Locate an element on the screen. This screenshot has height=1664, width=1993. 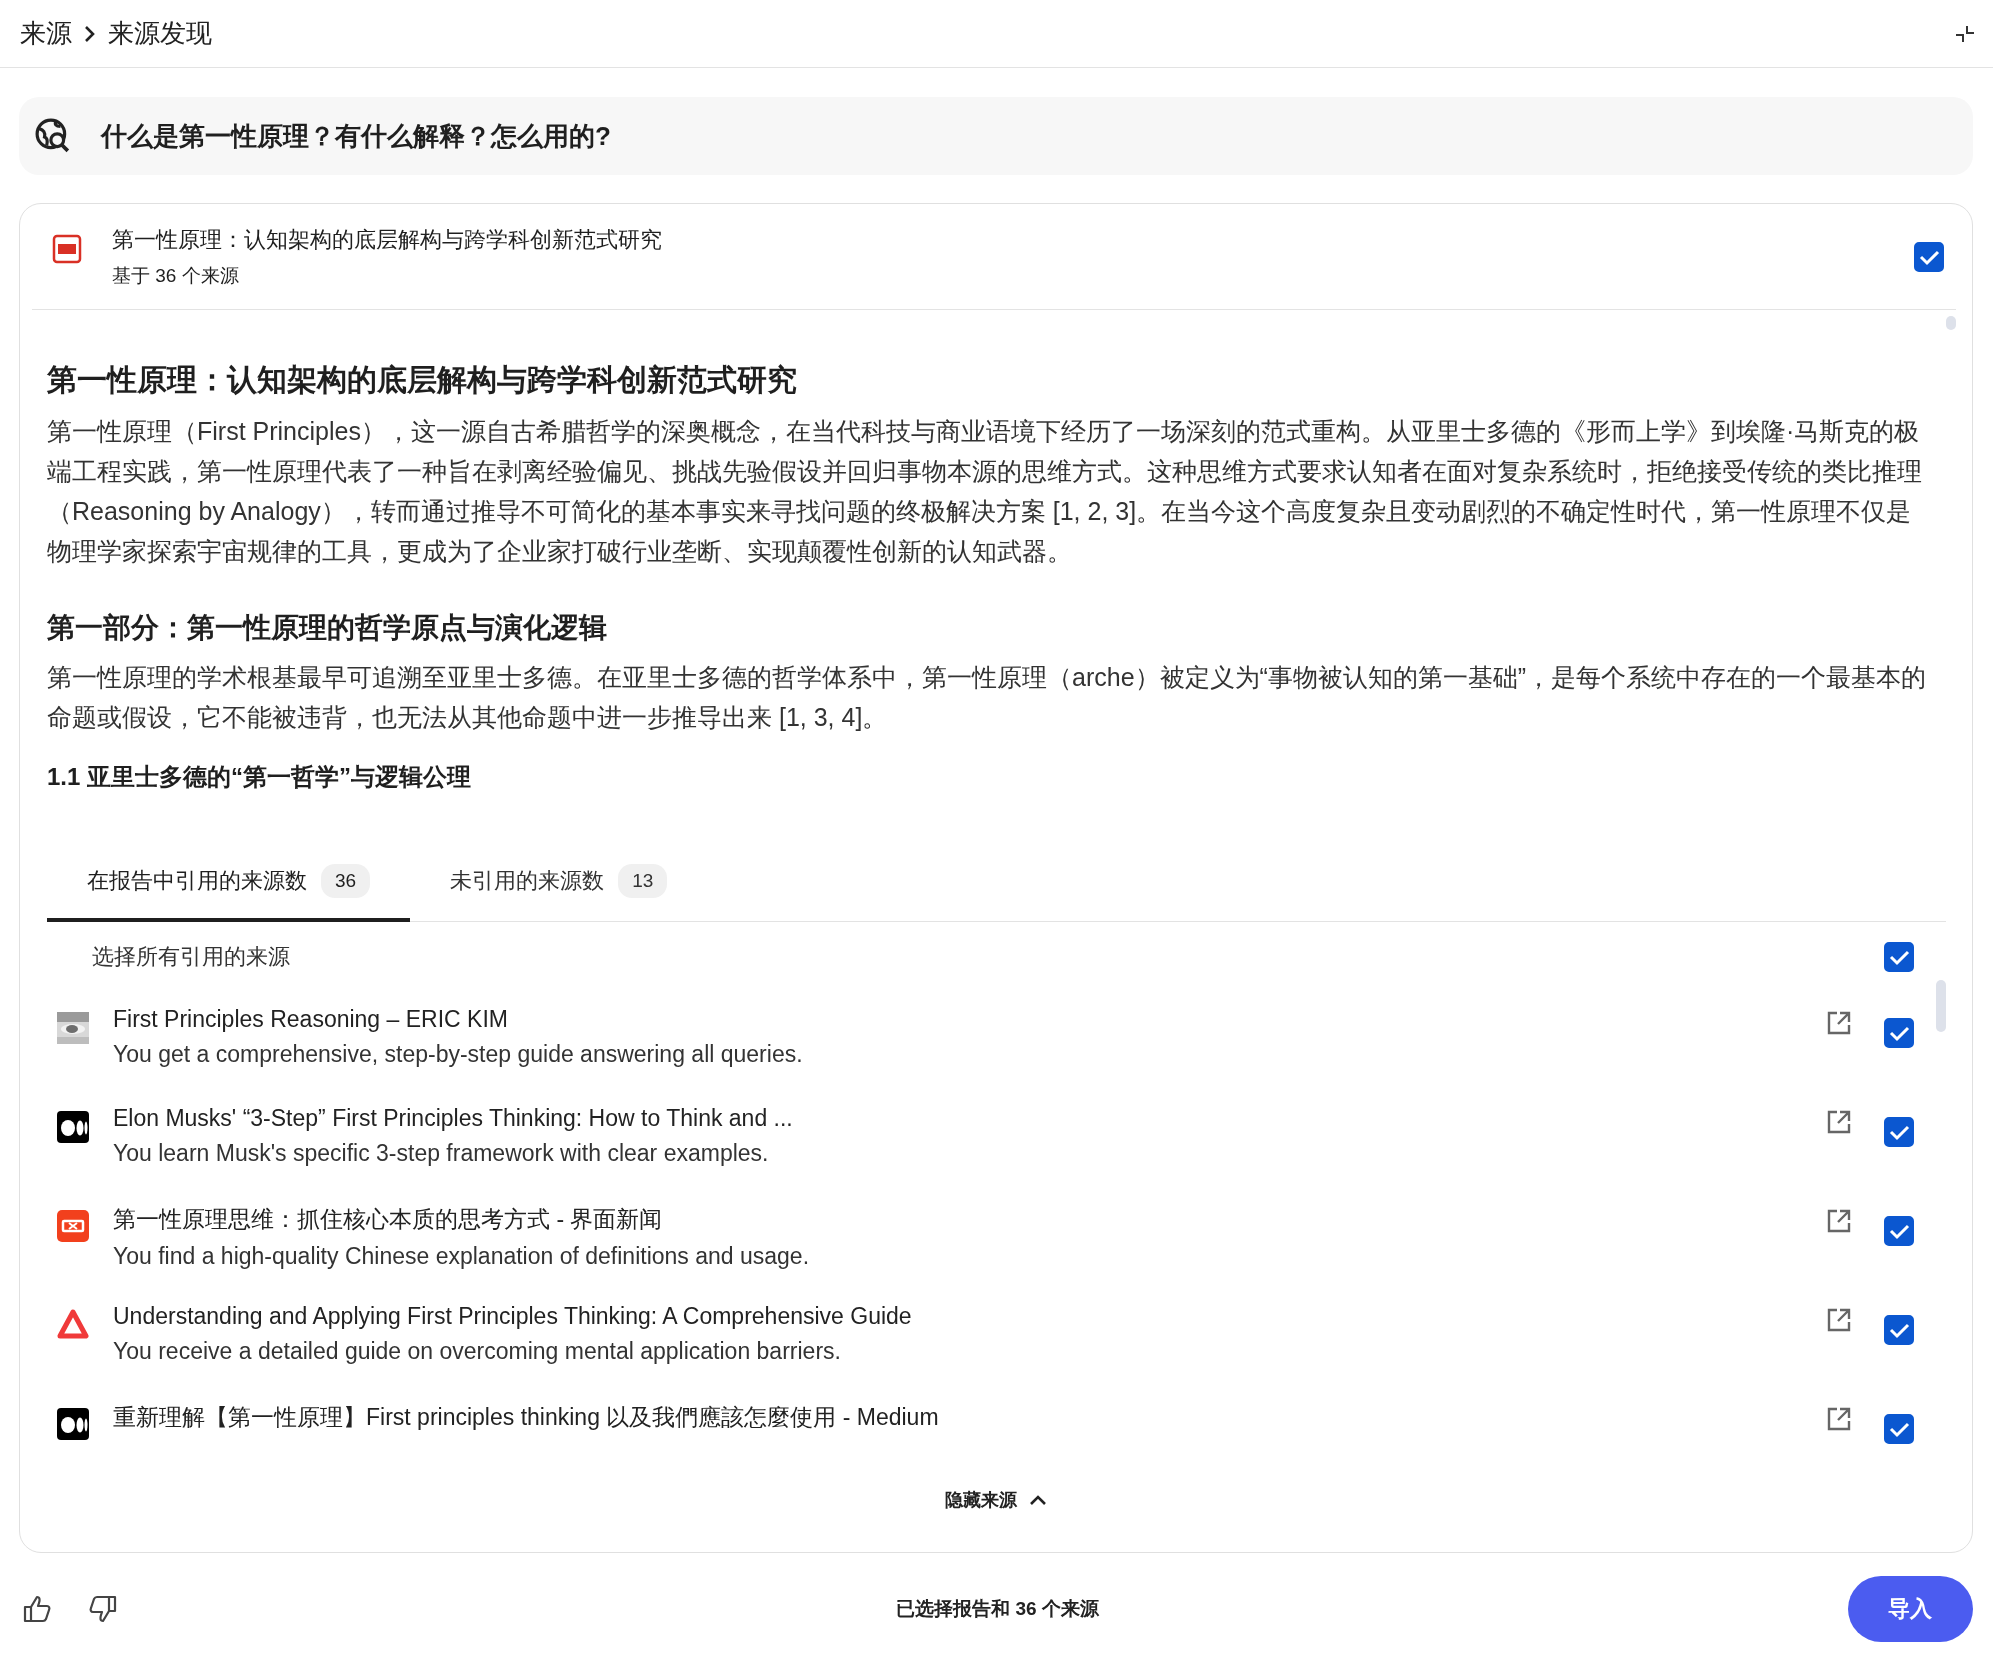
sources-tab: 在报告中引用的来源数 36 is located at coordinates (229, 883).